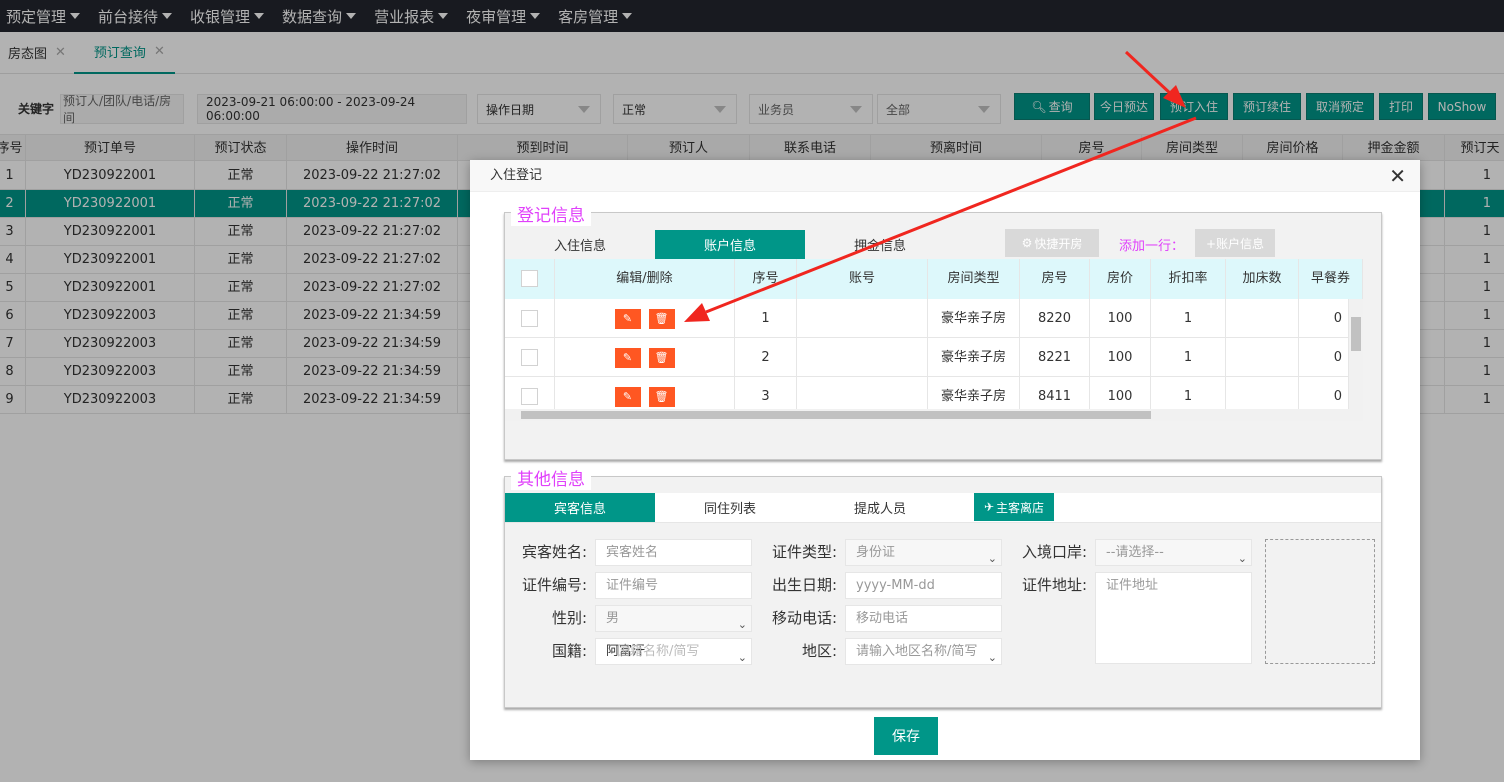  What do you see at coordinates (906, 736) in the screenshot?
I see `save-button: 保存` at bounding box center [906, 736].